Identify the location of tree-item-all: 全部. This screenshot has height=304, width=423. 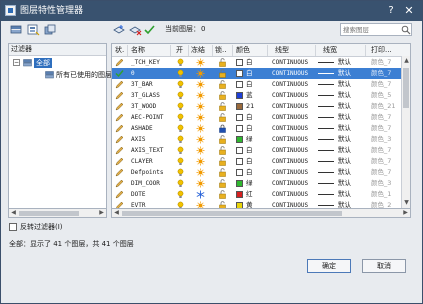
(43, 63).